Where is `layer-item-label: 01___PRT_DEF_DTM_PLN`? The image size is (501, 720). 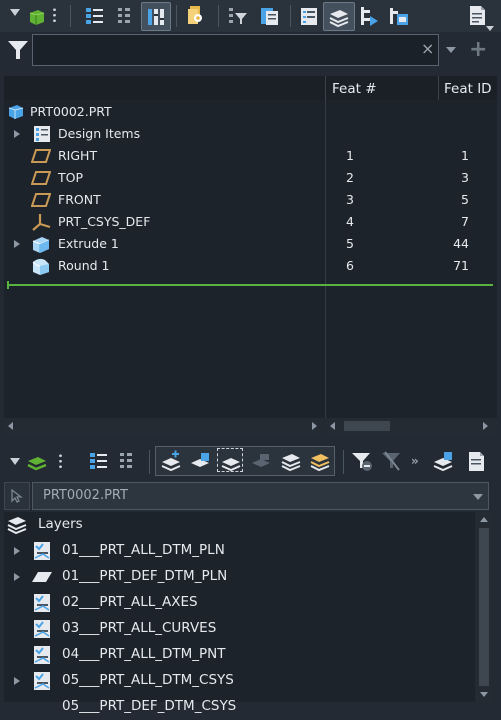 layer-item-label: 01___PRT_DEF_DTM_PLN is located at coordinates (145, 576).